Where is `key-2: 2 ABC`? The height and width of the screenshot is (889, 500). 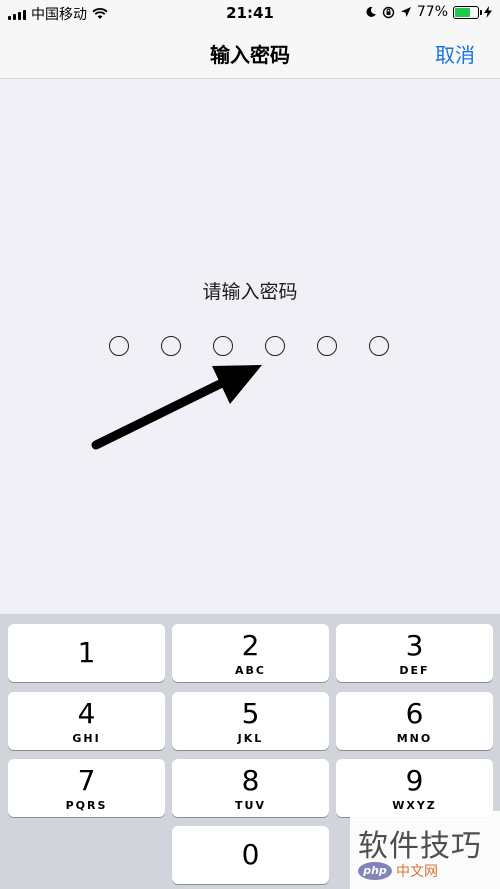 key-2: 2 ABC is located at coordinates (250, 653).